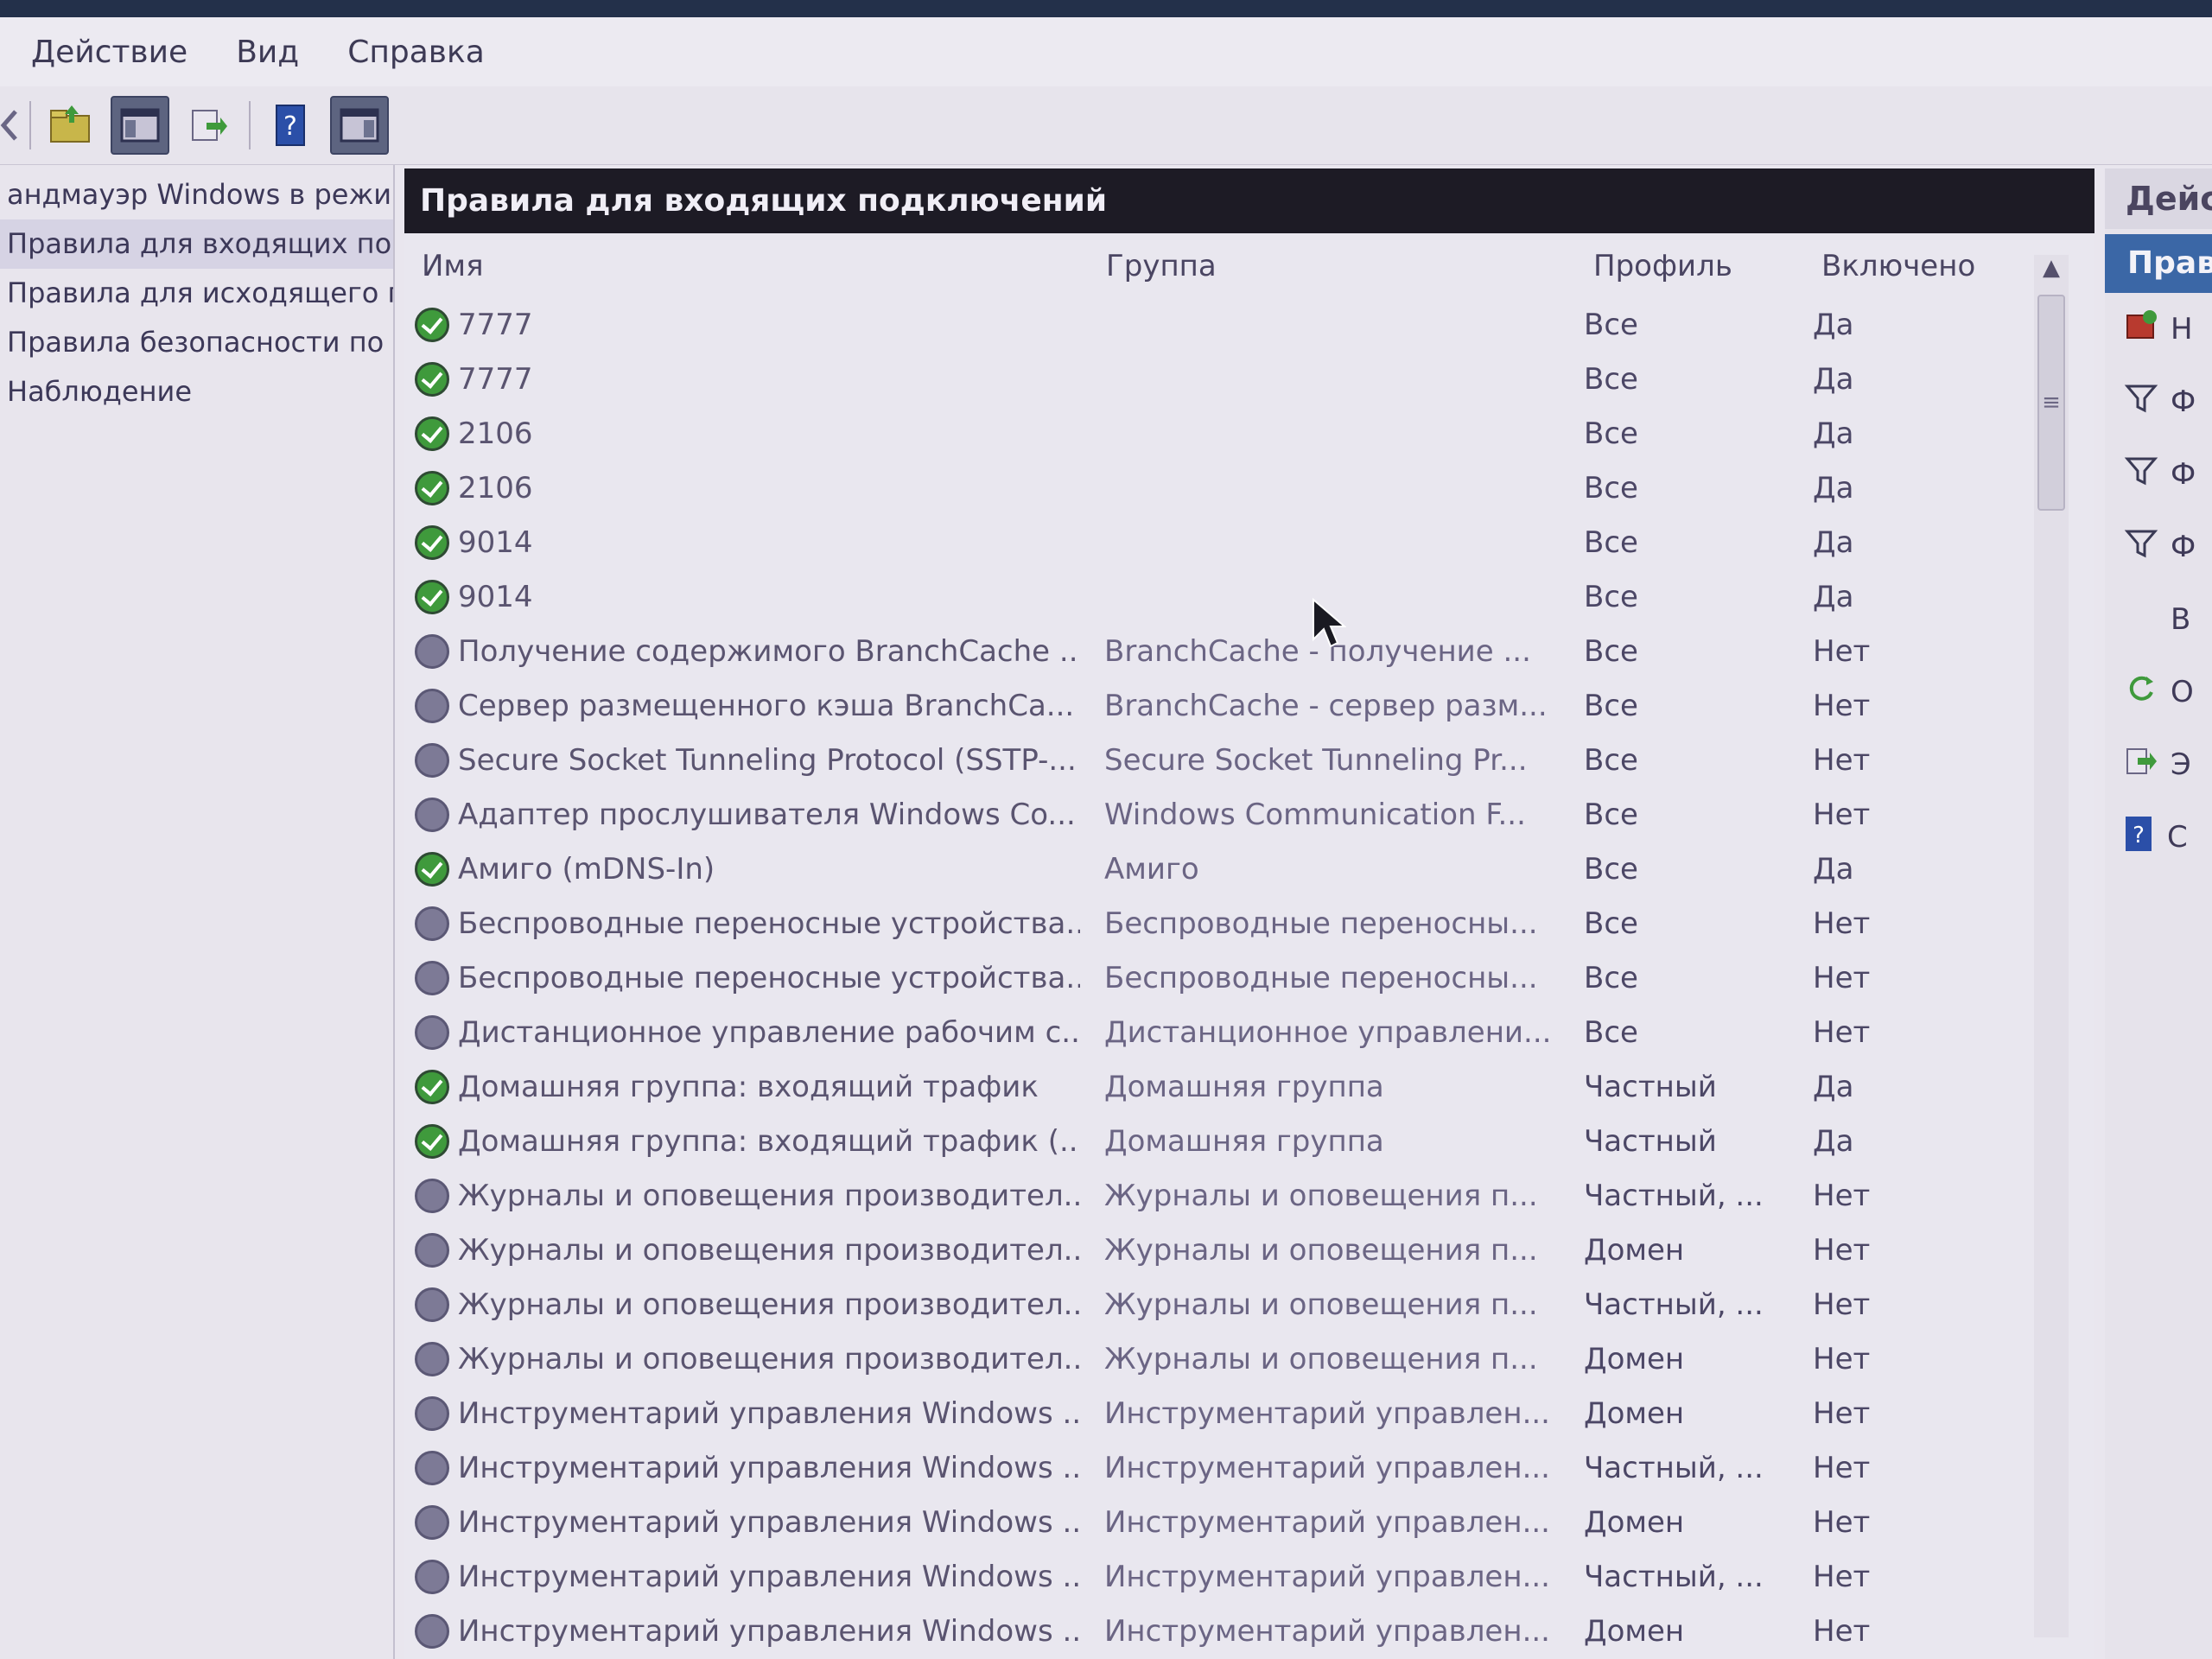 This screenshot has width=2212, height=1659. I want to click on menu-help: Справка, so click(416, 52).